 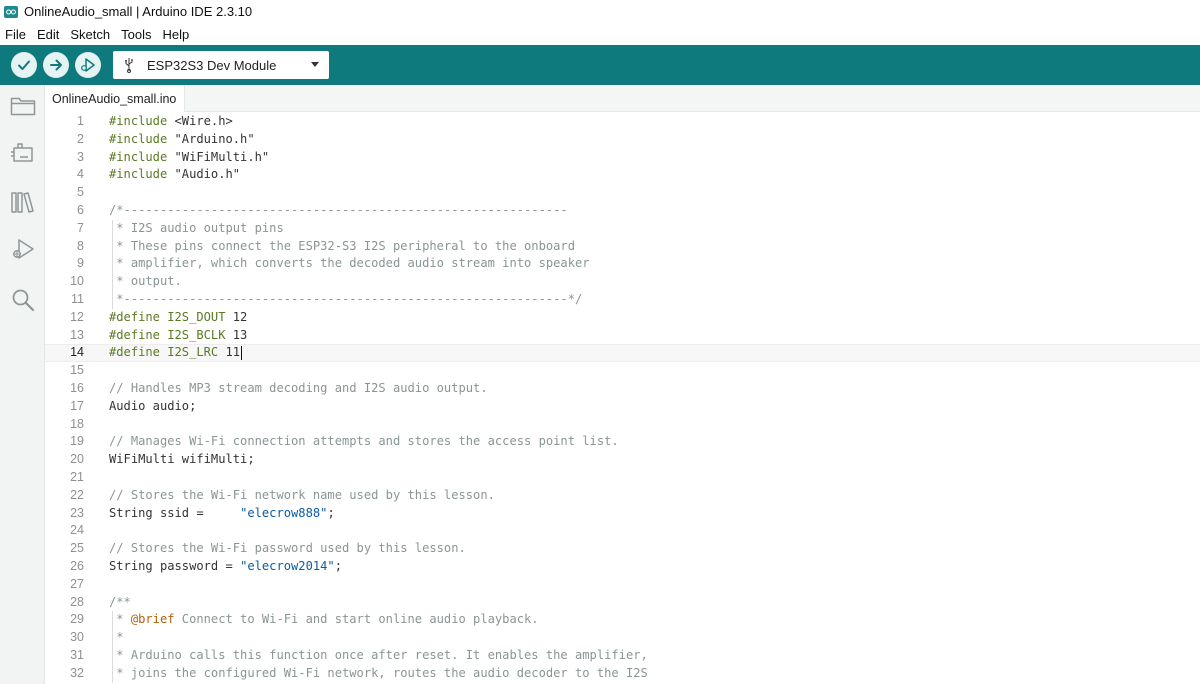 I want to click on tab-onlineaudio-small: OnlineAudio_small.ino, so click(x=115, y=98).